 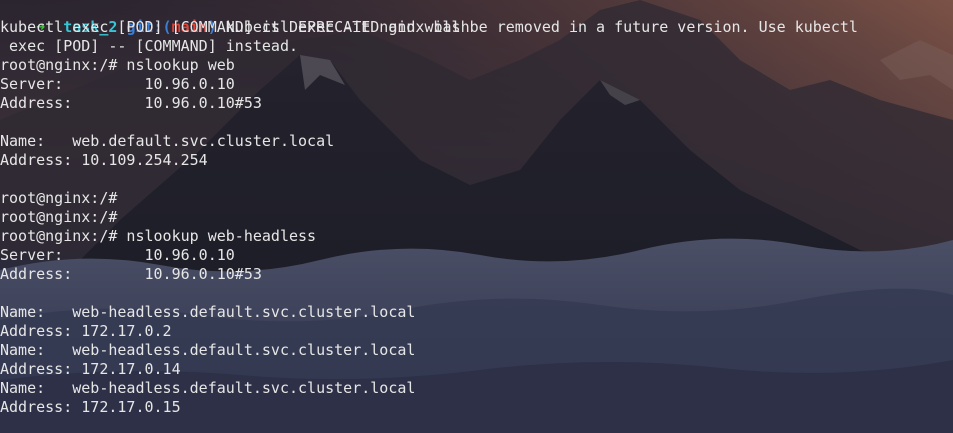 I want to click on output-line: exec [POD] -- [COMMAND] instead., so click(x=149, y=46).